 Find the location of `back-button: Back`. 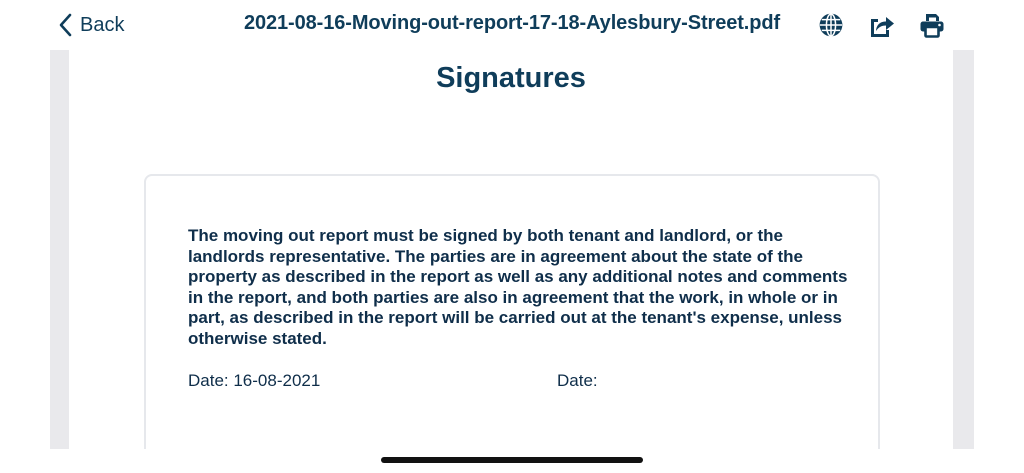

back-button: Back is located at coordinates (91, 25).